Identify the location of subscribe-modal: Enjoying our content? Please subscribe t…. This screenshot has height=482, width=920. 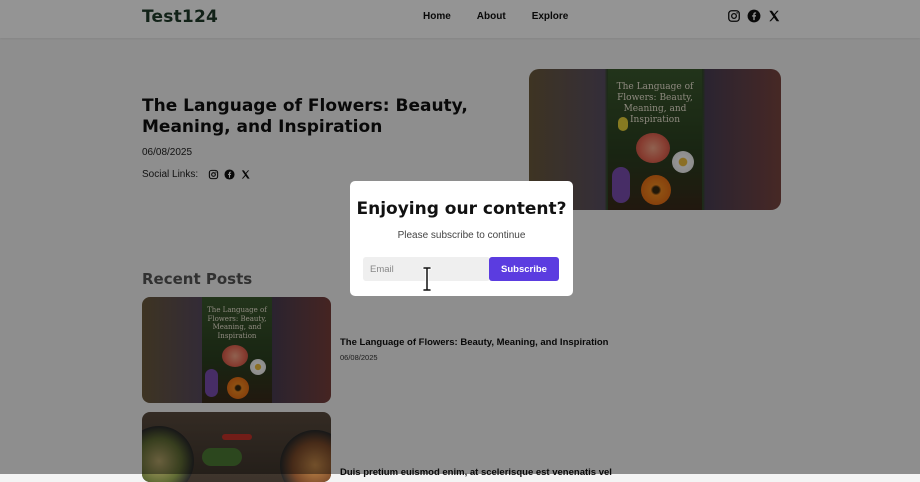
(461, 238).